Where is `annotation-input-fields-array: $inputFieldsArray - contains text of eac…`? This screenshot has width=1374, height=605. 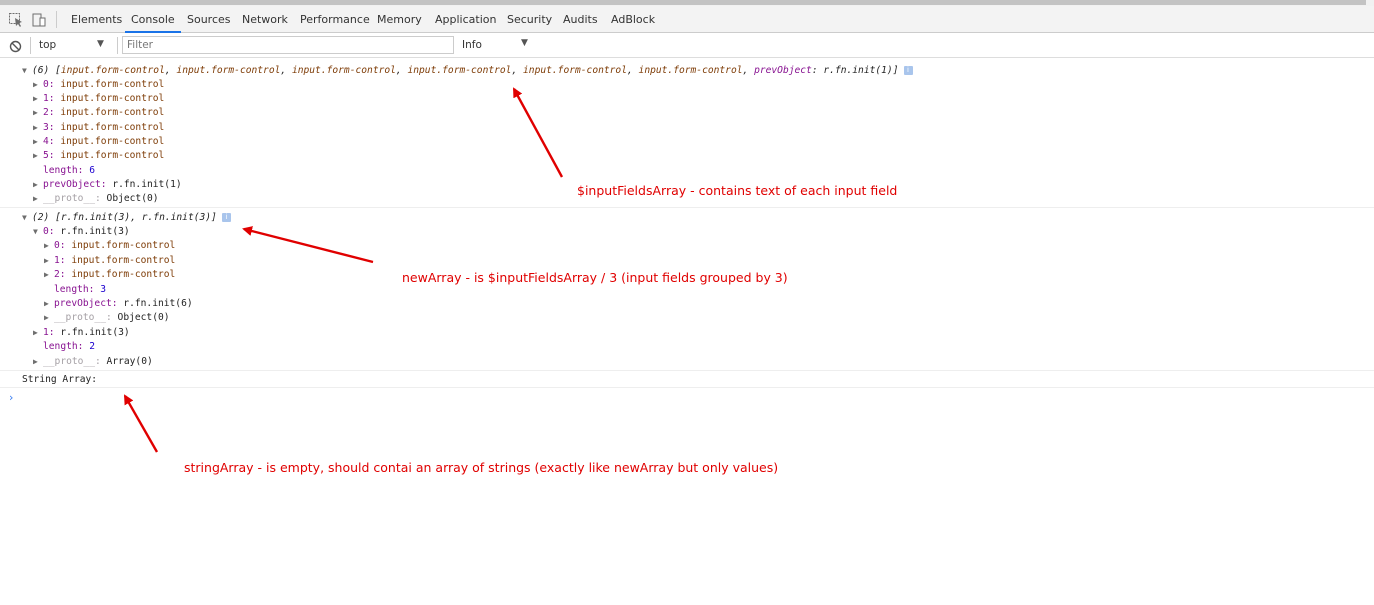
annotation-input-fields-array: $inputFieldsArray - contains text of eac… is located at coordinates (737, 190).